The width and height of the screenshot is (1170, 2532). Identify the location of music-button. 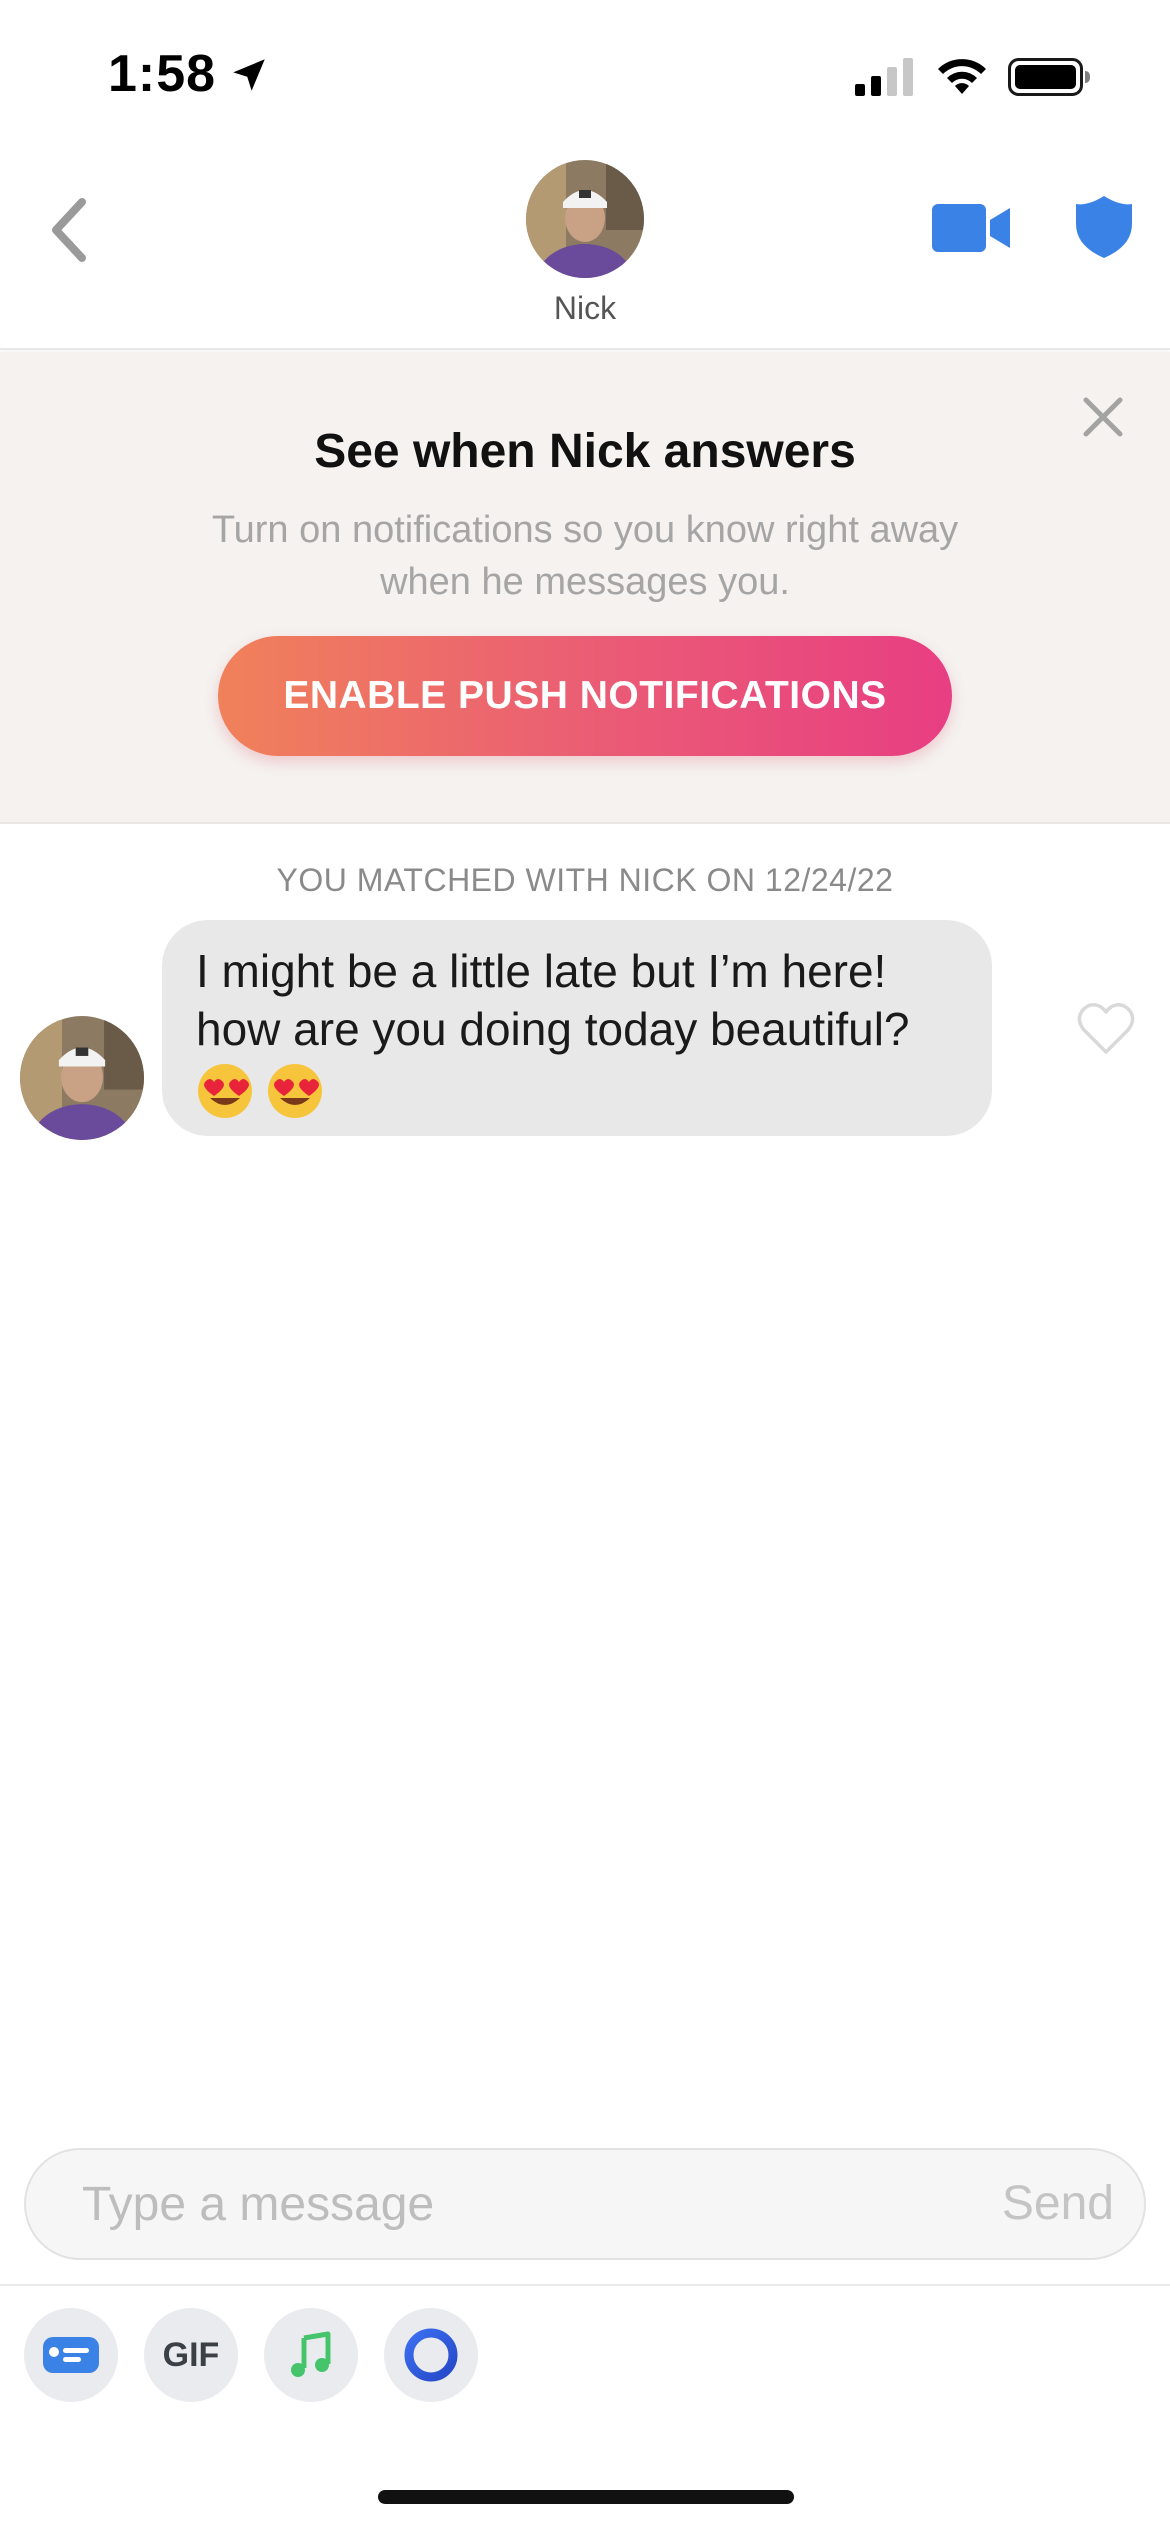
(311, 2355).